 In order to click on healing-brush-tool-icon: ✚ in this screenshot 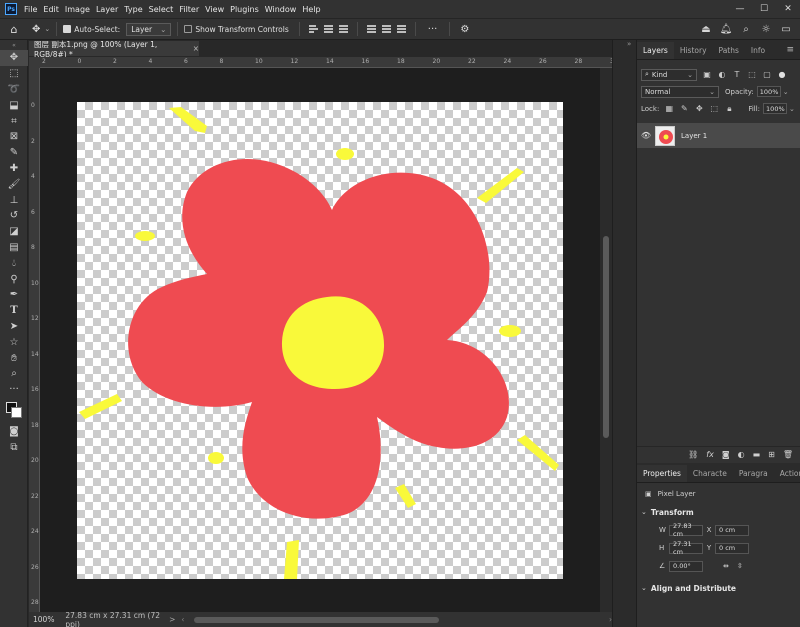, I will do `click(14, 169)`.